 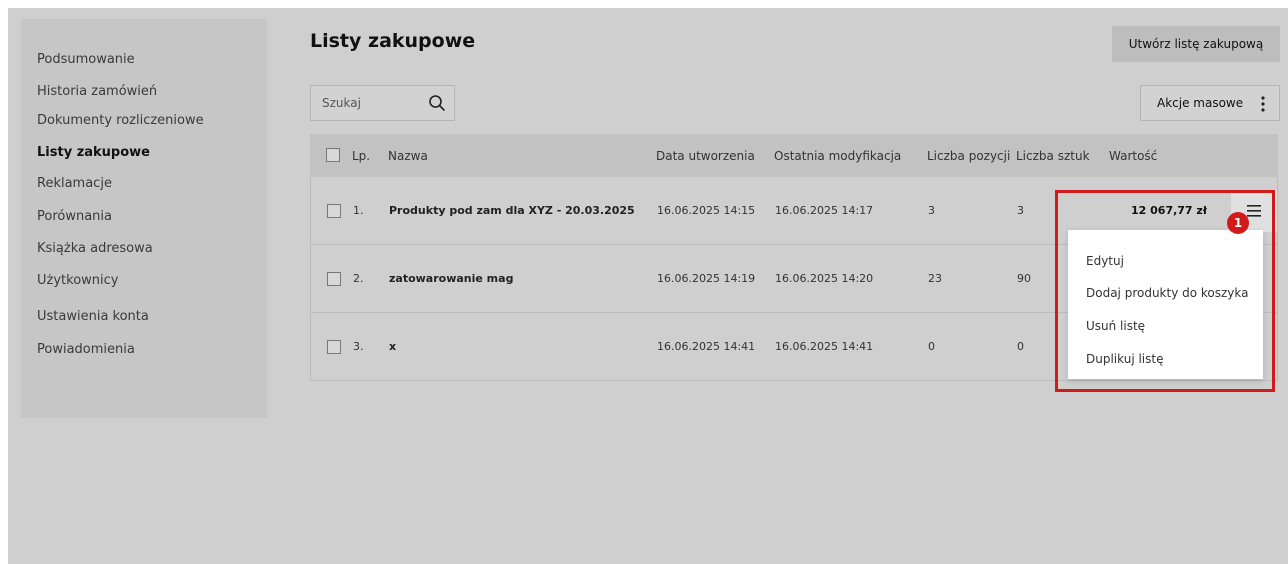 What do you see at coordinates (1020, 346) in the screenshot?
I see `row-pieces: 0` at bounding box center [1020, 346].